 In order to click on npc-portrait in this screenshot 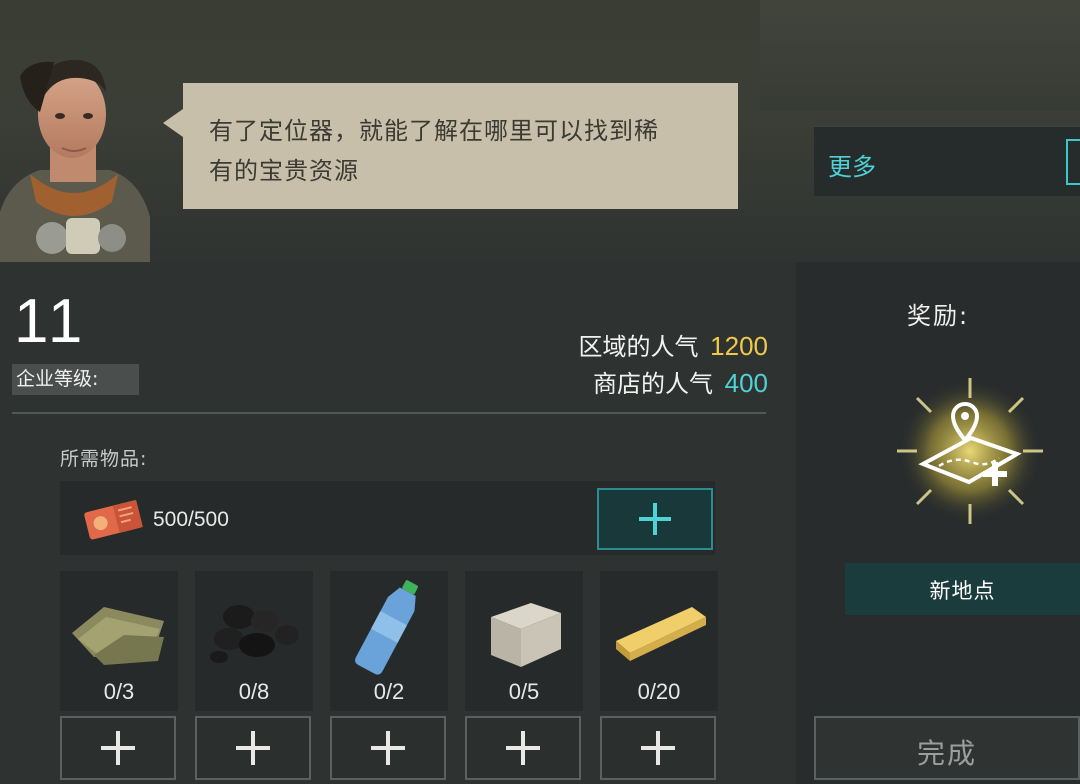, I will do `click(75, 160)`.